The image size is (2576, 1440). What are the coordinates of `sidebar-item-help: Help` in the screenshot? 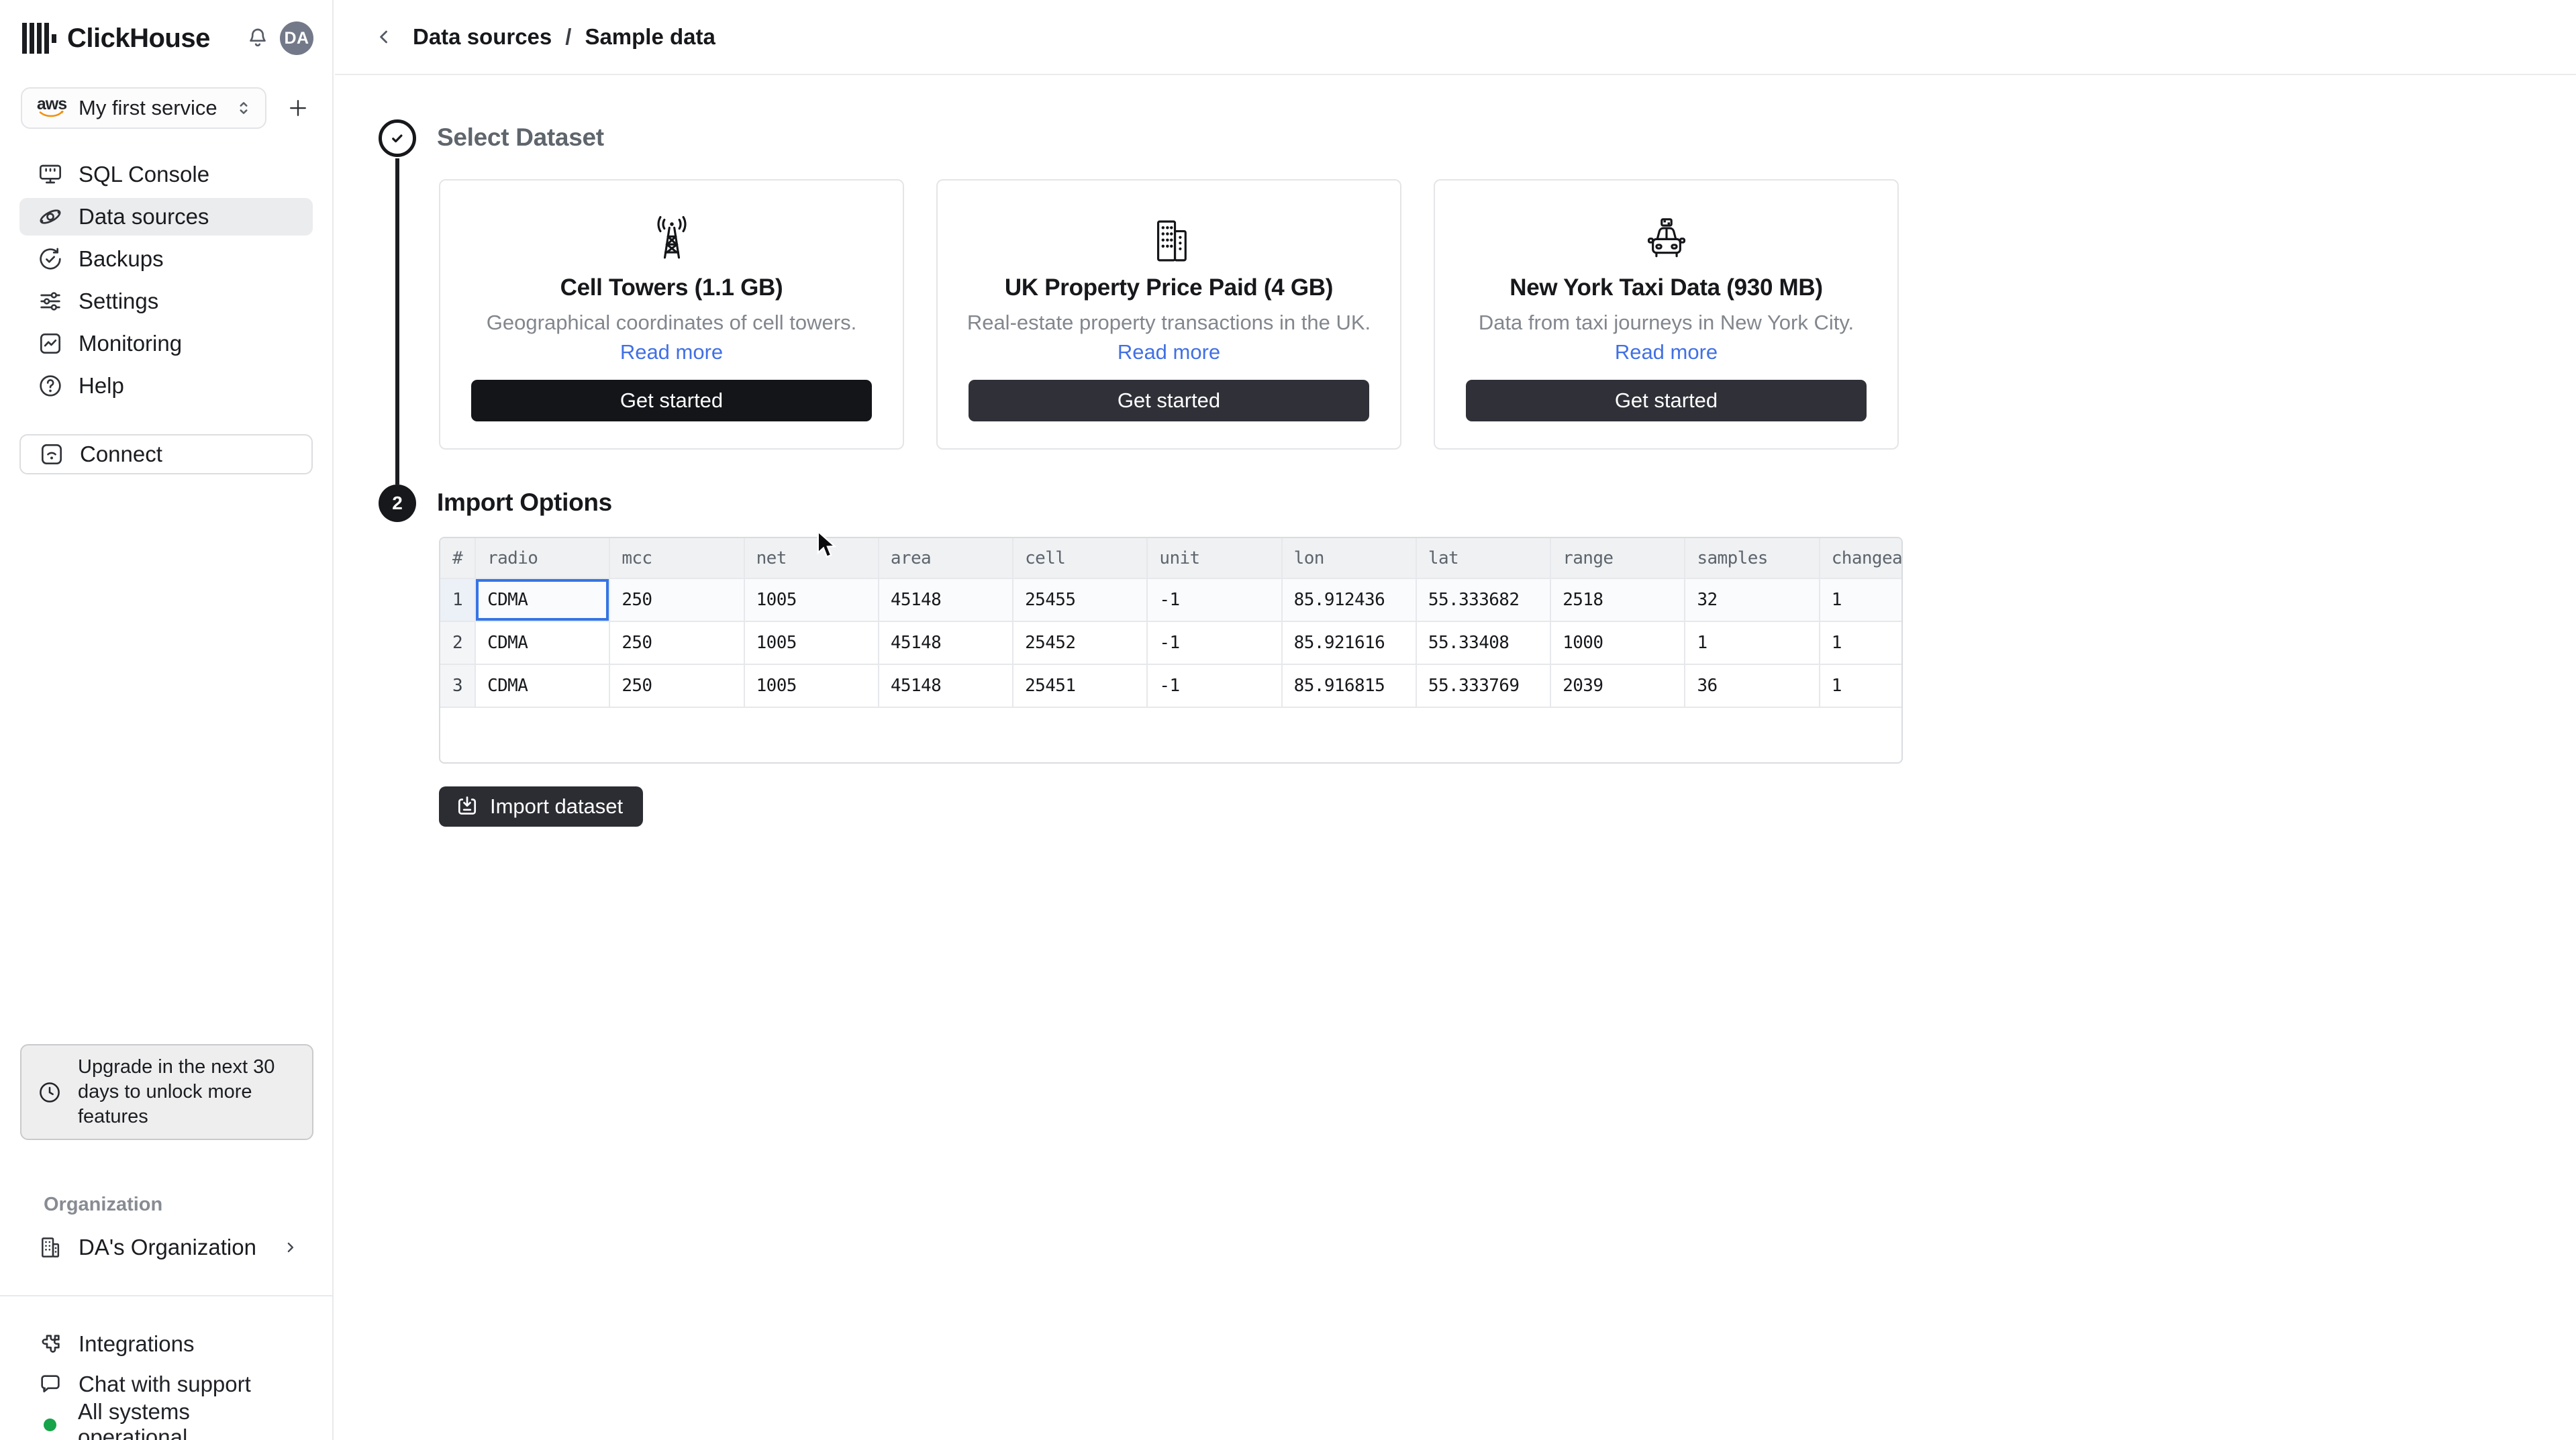 It's located at (166, 386).